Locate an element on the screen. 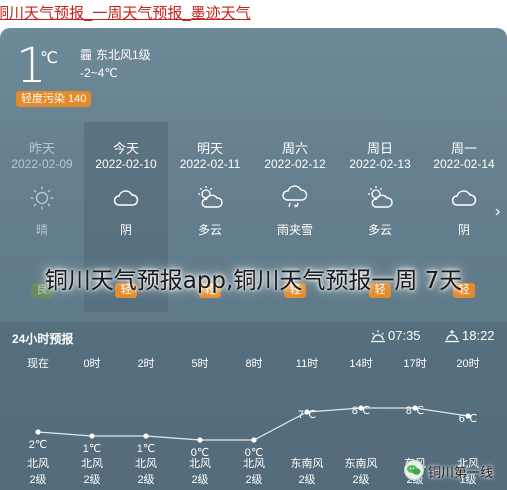 This screenshot has width=507, height=490. chevron-right-icon: › is located at coordinates (500, 212).